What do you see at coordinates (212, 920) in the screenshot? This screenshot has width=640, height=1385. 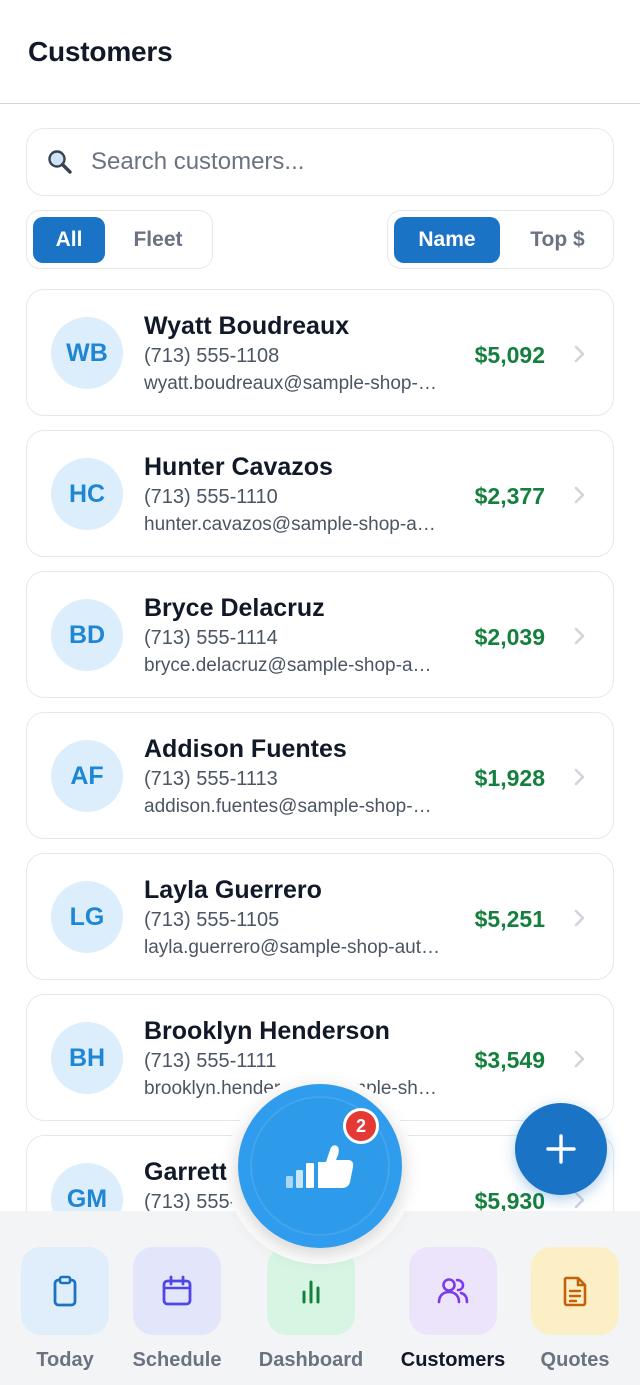 I see `customer-phone: (713) 555-1105` at bounding box center [212, 920].